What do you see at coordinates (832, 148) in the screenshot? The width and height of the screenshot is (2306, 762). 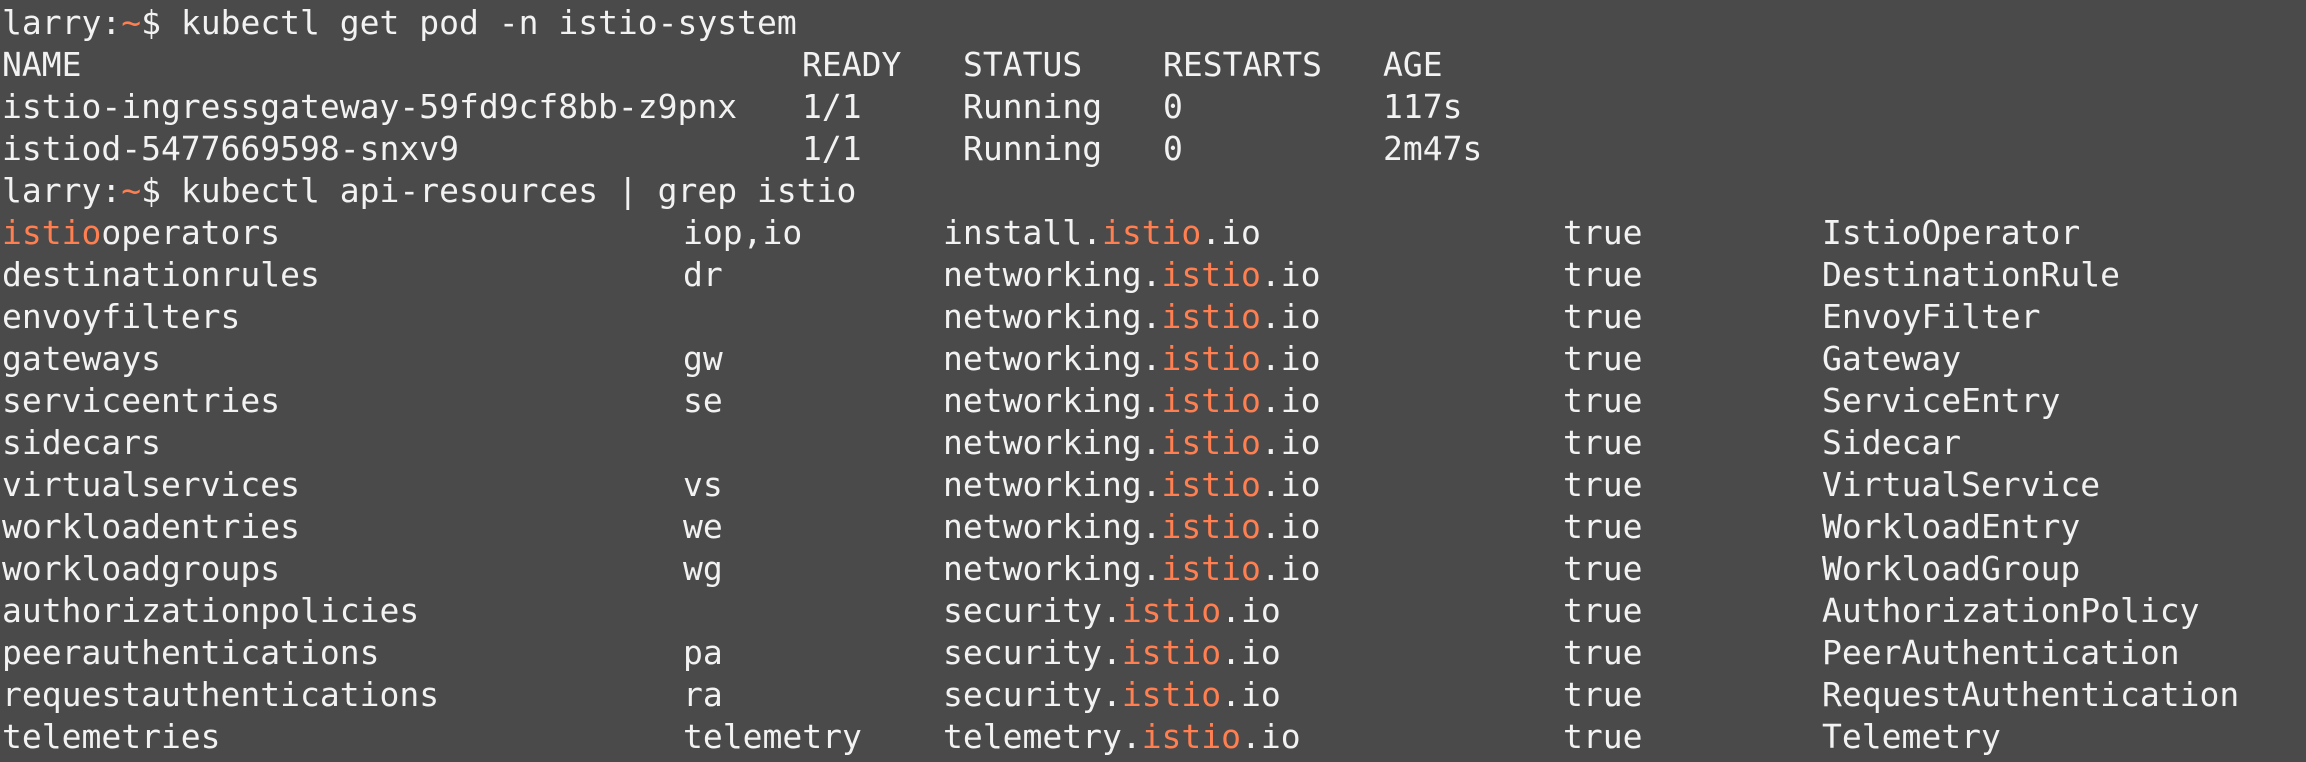 I see `pod-ready: 1/1` at bounding box center [832, 148].